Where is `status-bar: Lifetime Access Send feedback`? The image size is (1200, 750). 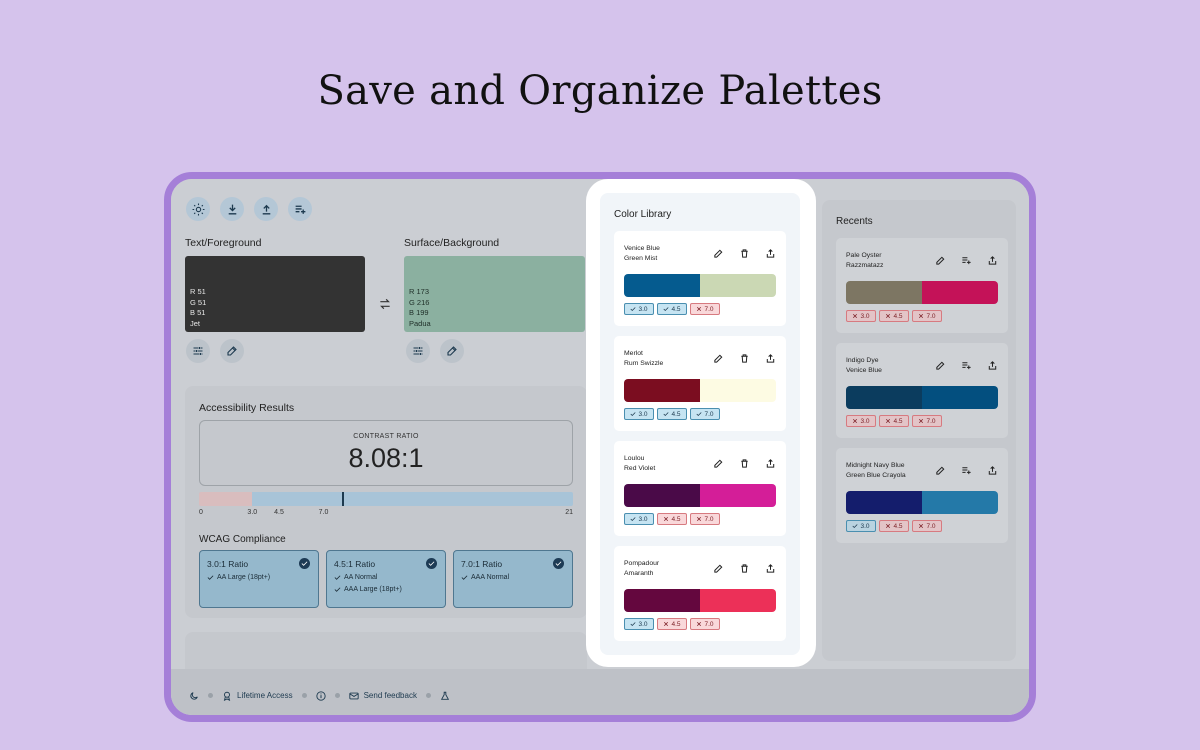
status-bar: Lifetime Access Send feedback is located at coordinates (600, 692).